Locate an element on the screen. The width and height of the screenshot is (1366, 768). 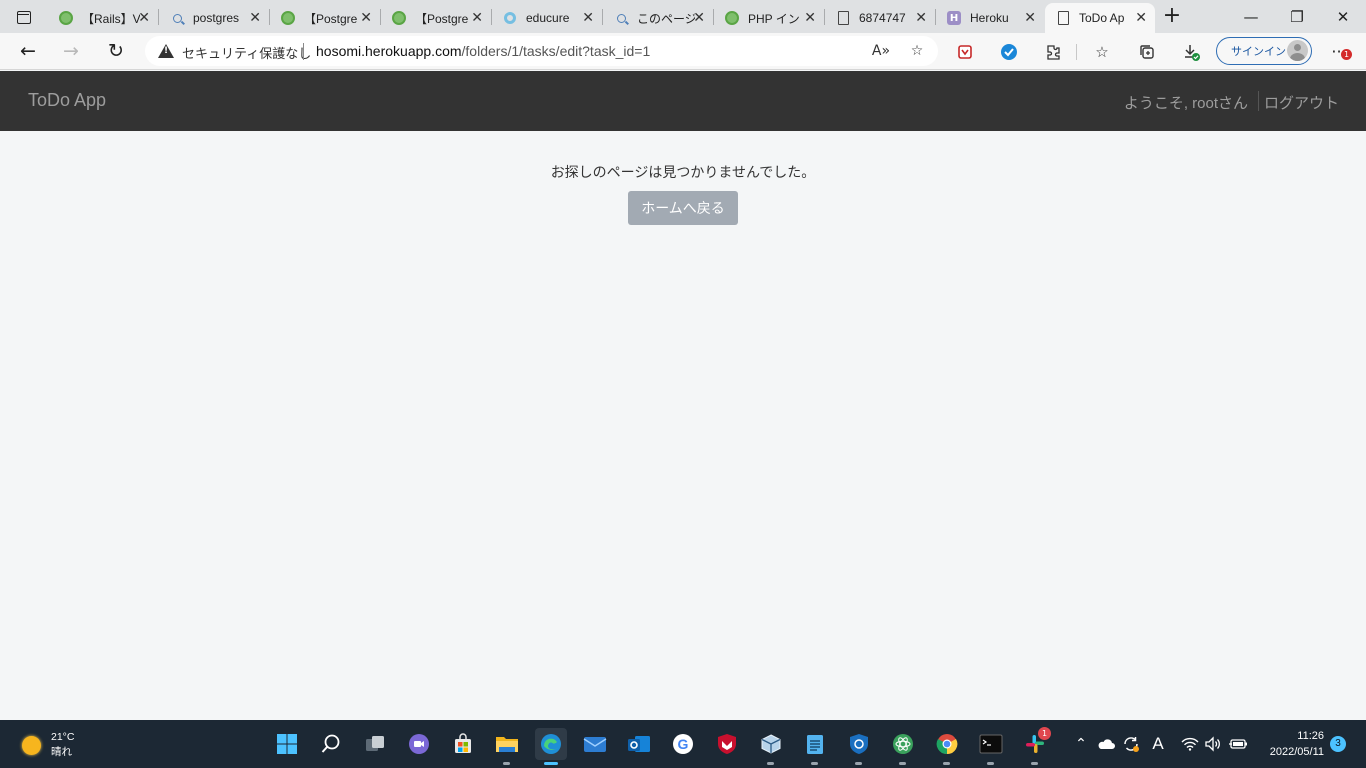
system-clock: 11:26 2022/05/11 is located at coordinates (1293, 744).